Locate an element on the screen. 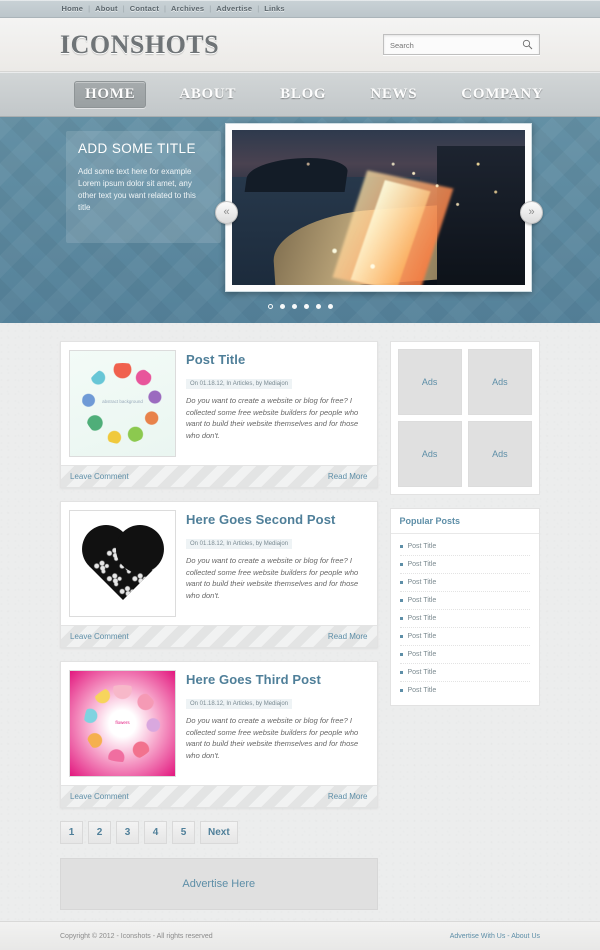 The width and height of the screenshot is (600, 950). topbar-link-contact: Contact is located at coordinates (144, 8).